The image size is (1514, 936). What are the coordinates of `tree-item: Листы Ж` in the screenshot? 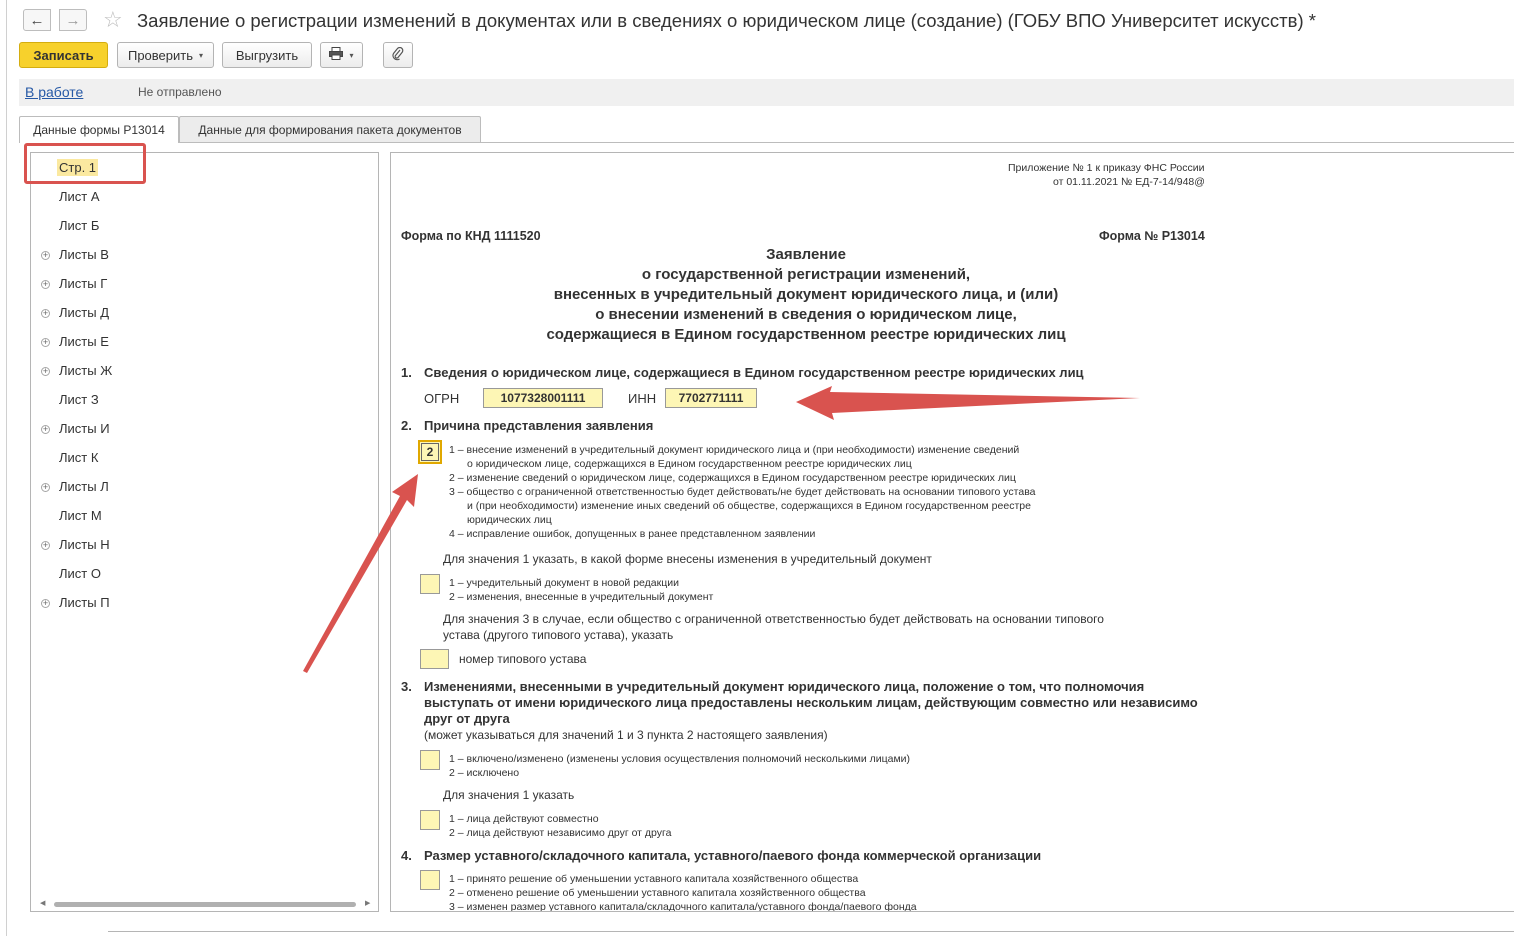 It's located at (85, 370).